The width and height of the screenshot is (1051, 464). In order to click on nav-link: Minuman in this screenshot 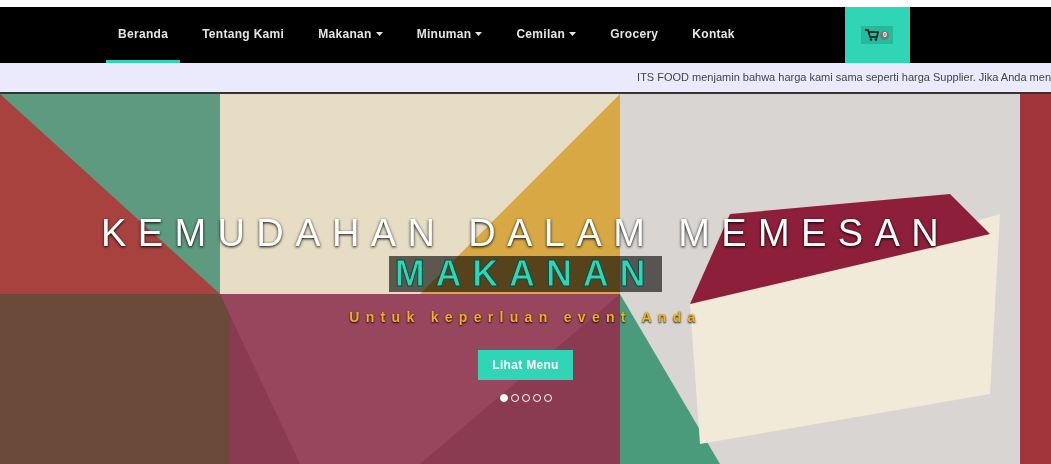, I will do `click(449, 35)`.